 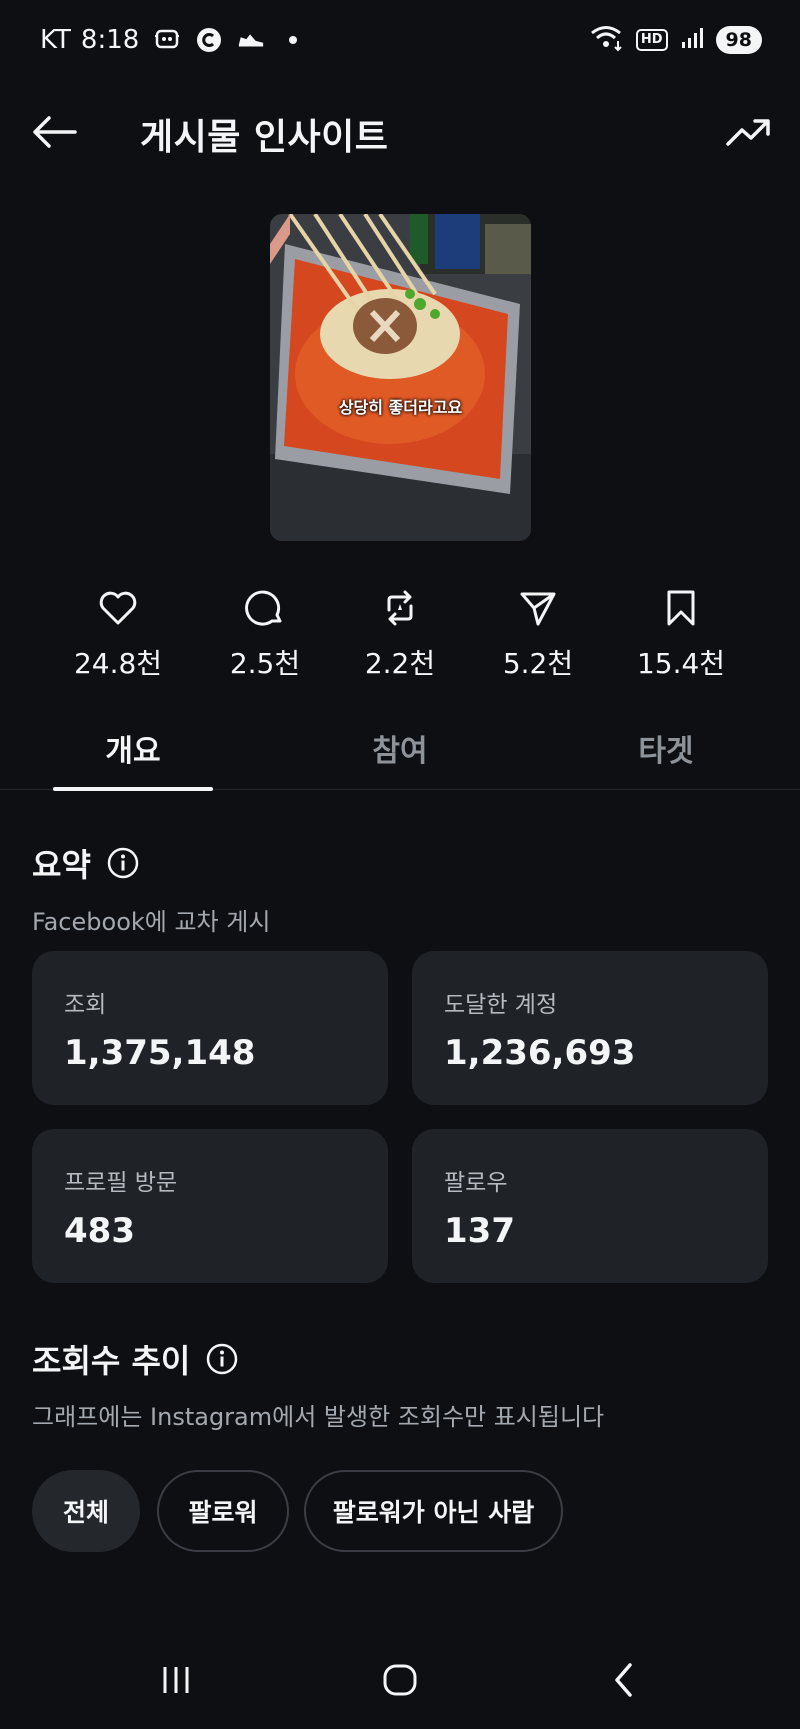 I want to click on home-button, so click(x=400, y=1680).